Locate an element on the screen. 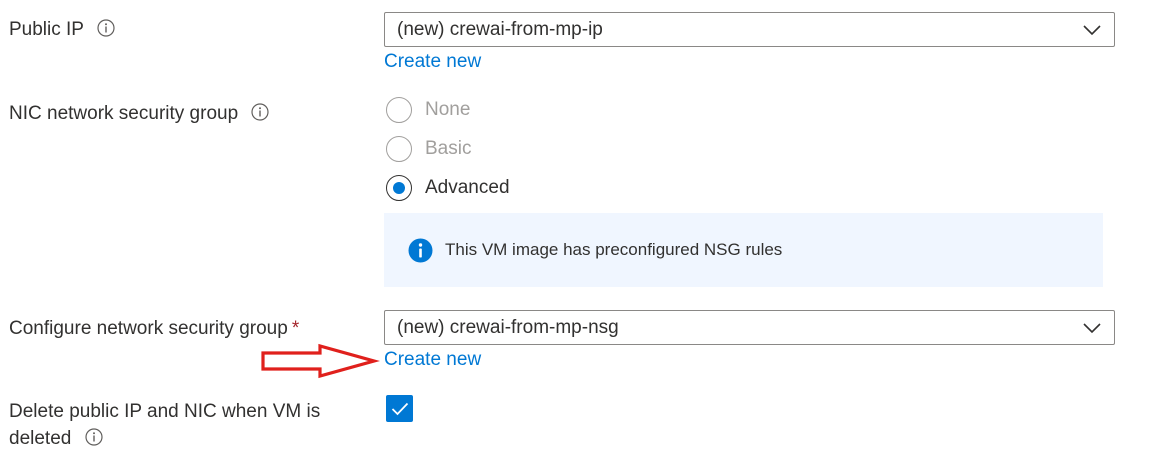  radio-selected-dot is located at coordinates (399, 188).